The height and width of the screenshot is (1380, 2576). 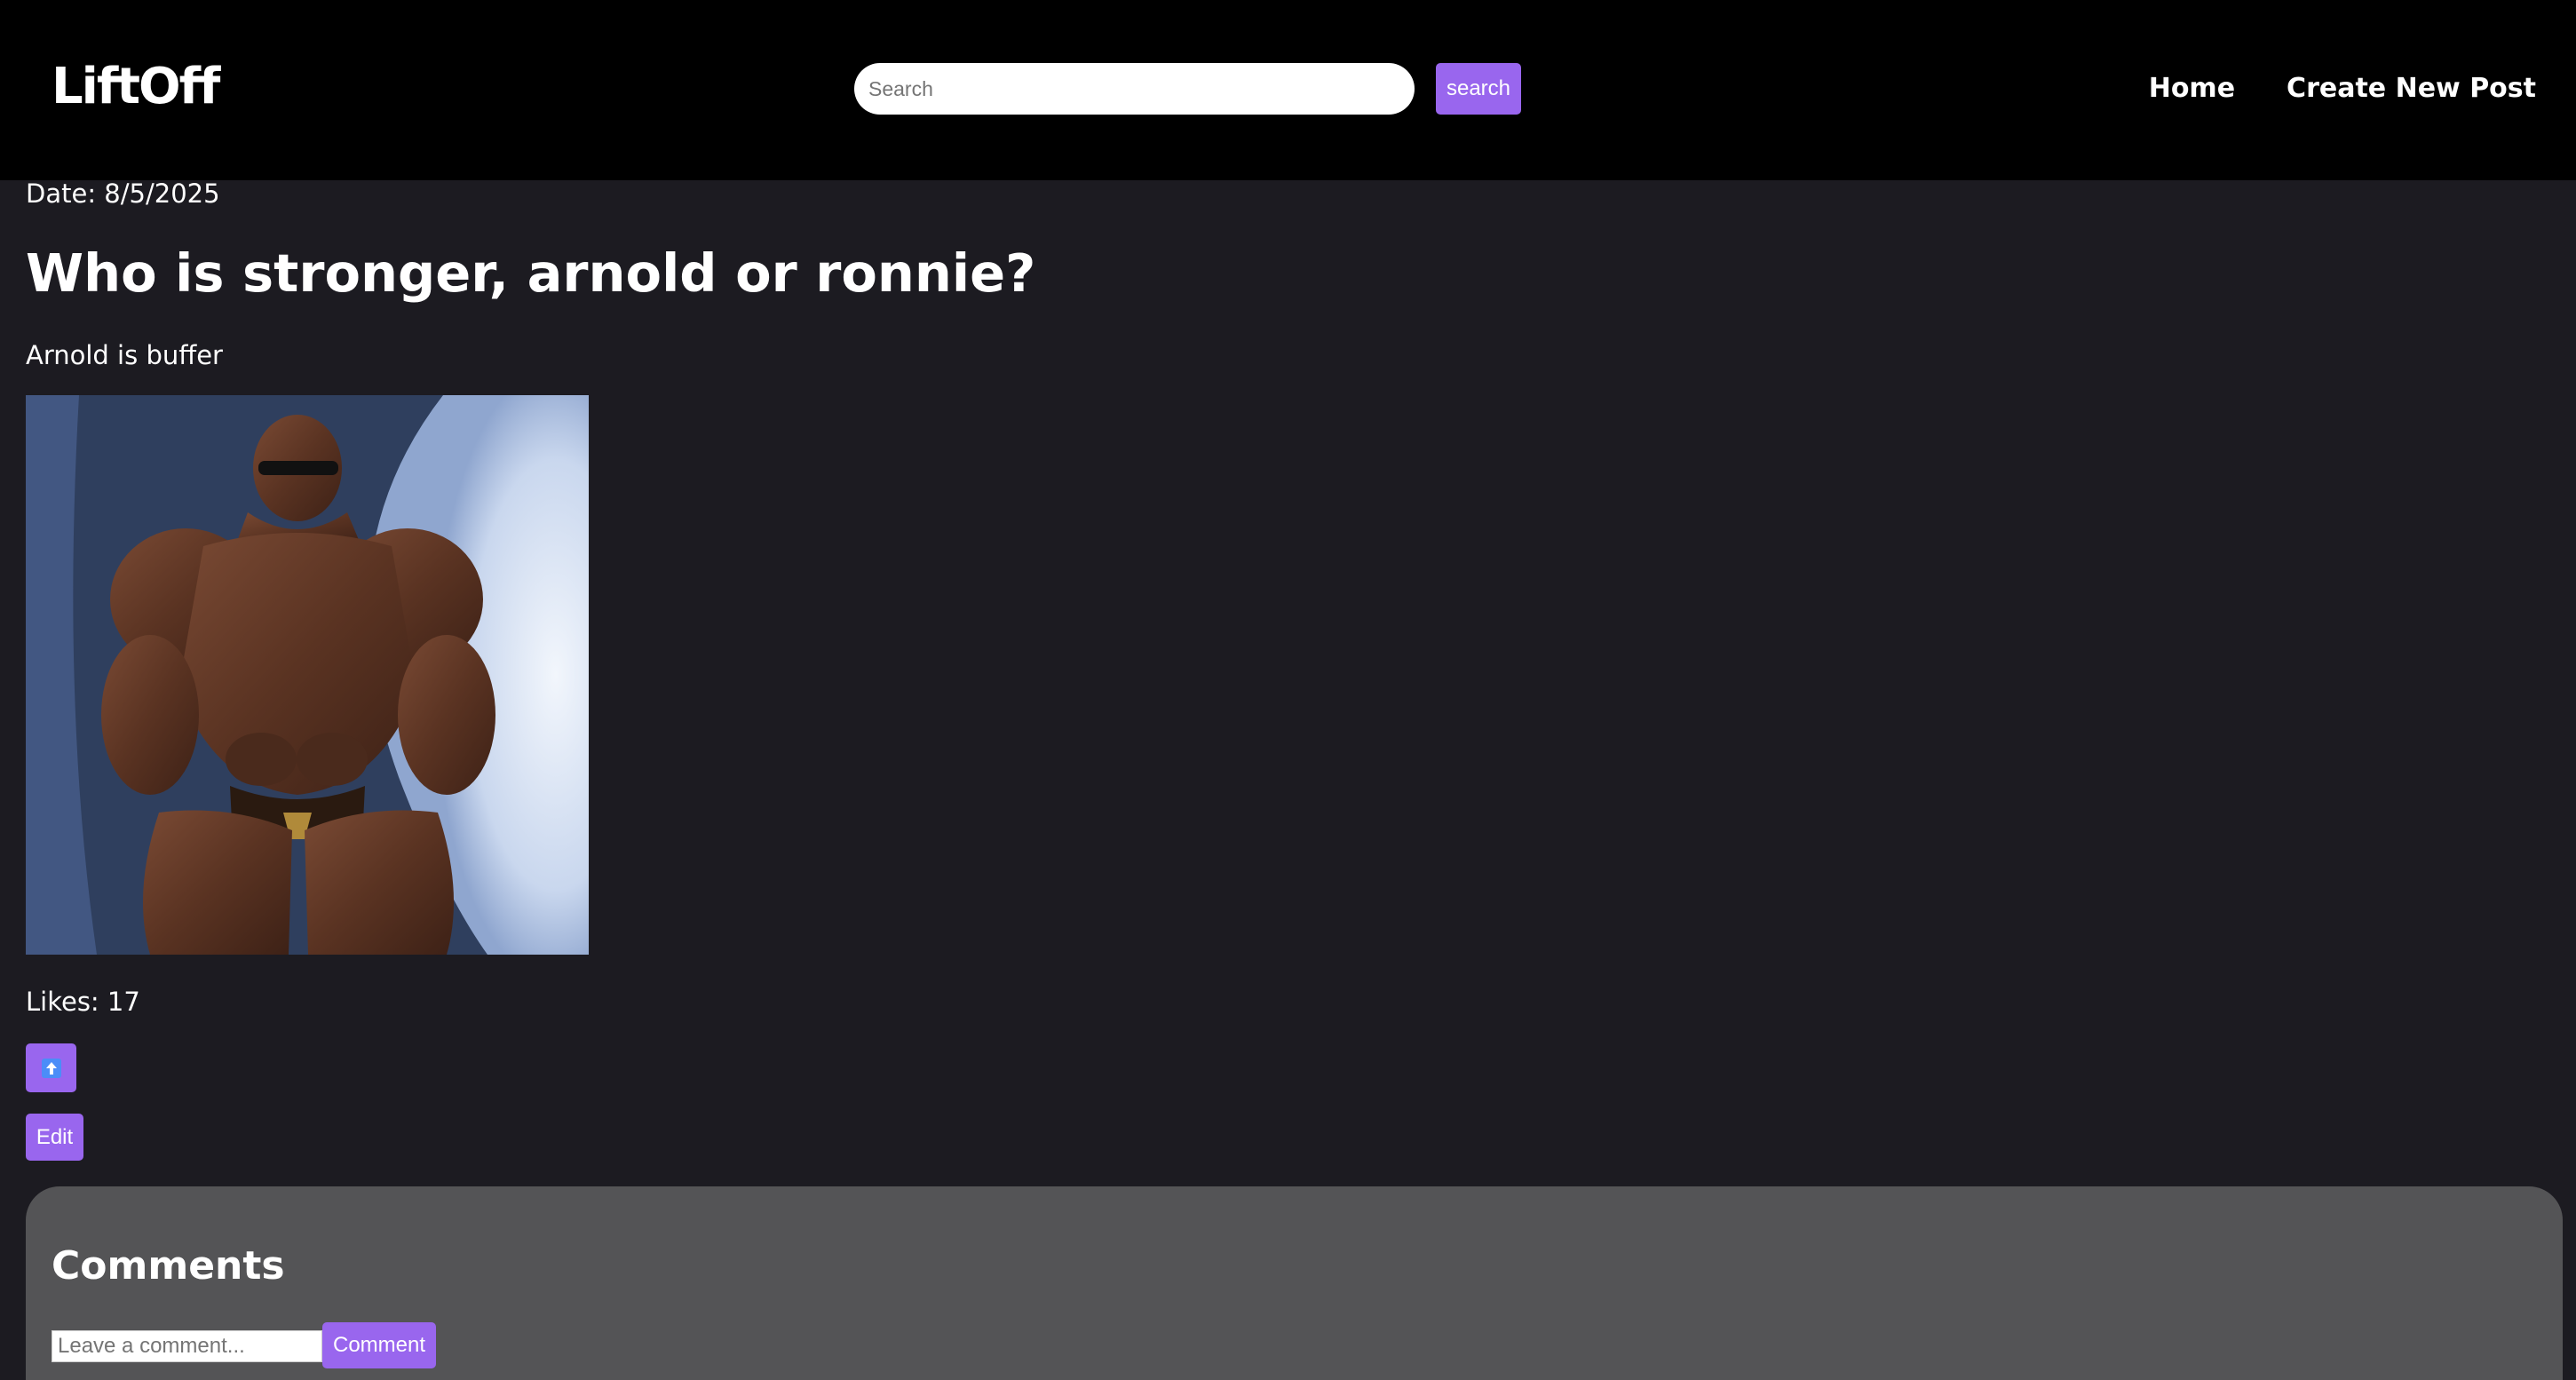 I want to click on nav-create-post-link: Create New Post, so click(x=2411, y=88).